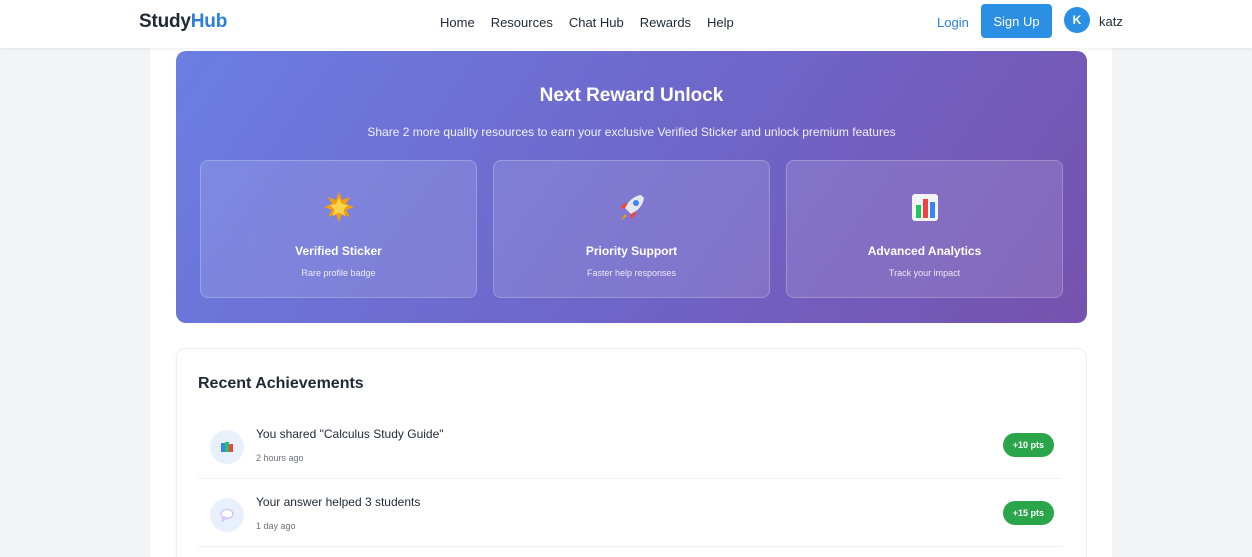 The height and width of the screenshot is (557, 1252). Describe the element at coordinates (338, 229) in the screenshot. I see `reward-card-verified-sticker: Verified Sticker Rare profile badge` at that location.